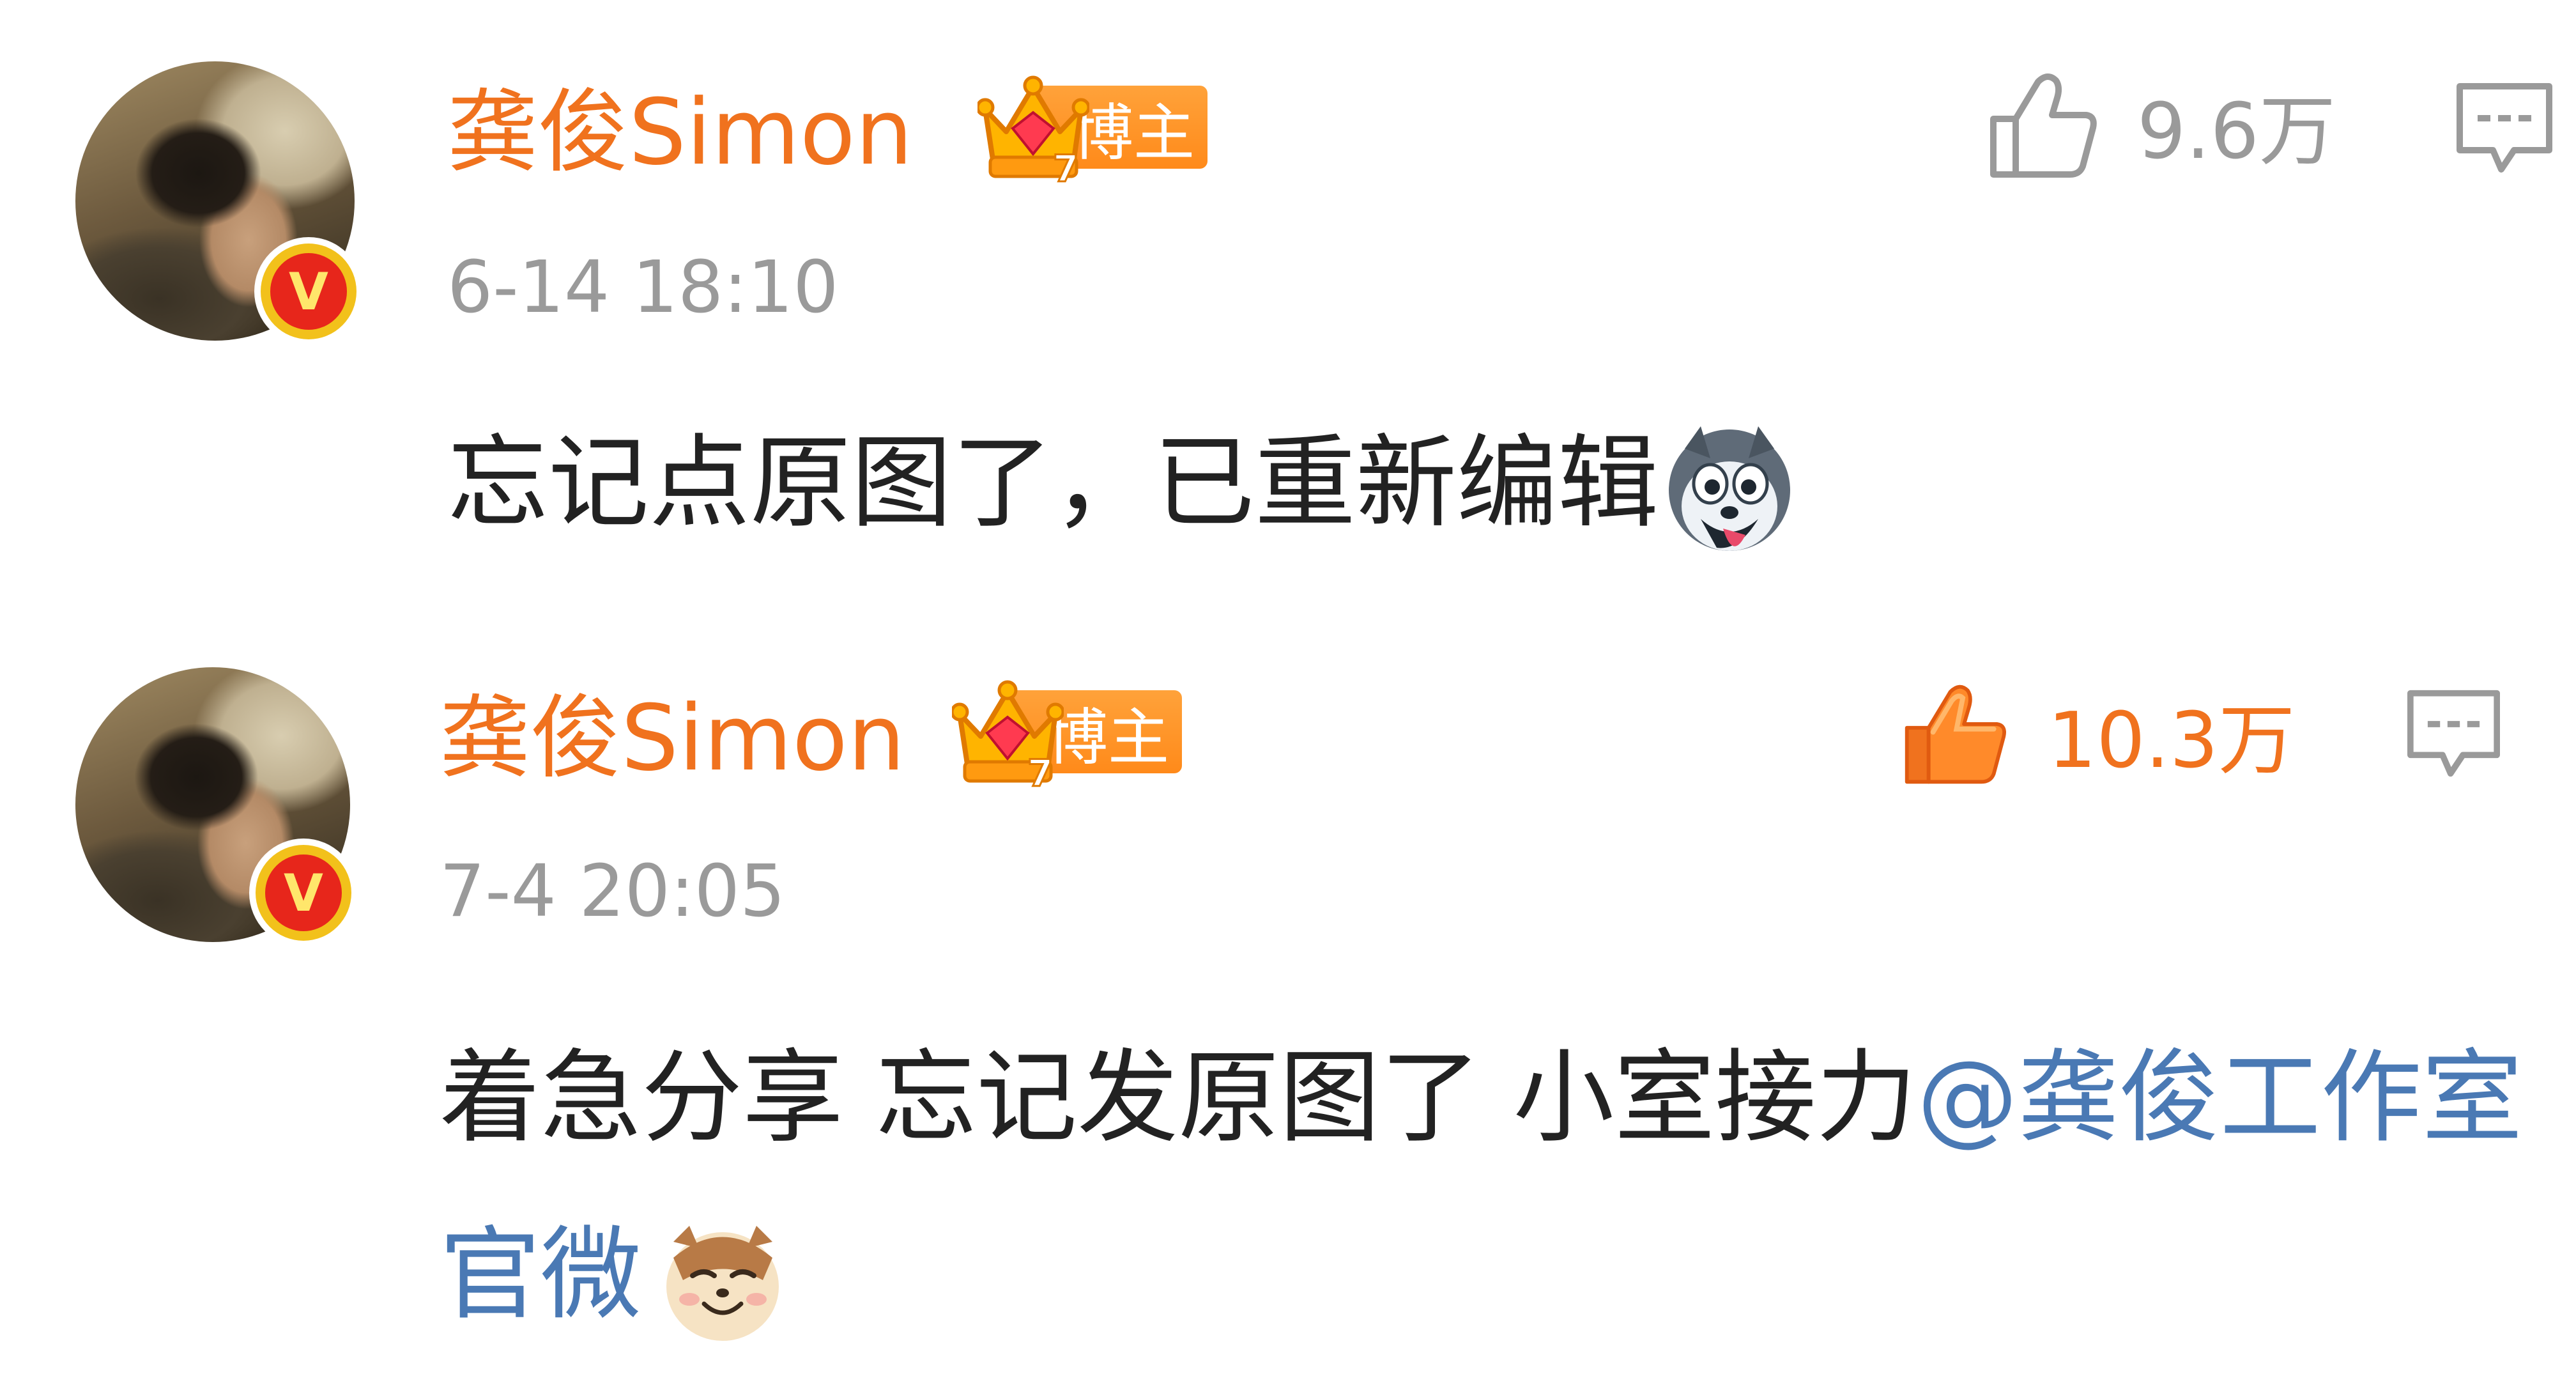  Describe the element at coordinates (722, 1283) in the screenshot. I see `hamster-emoji` at that location.